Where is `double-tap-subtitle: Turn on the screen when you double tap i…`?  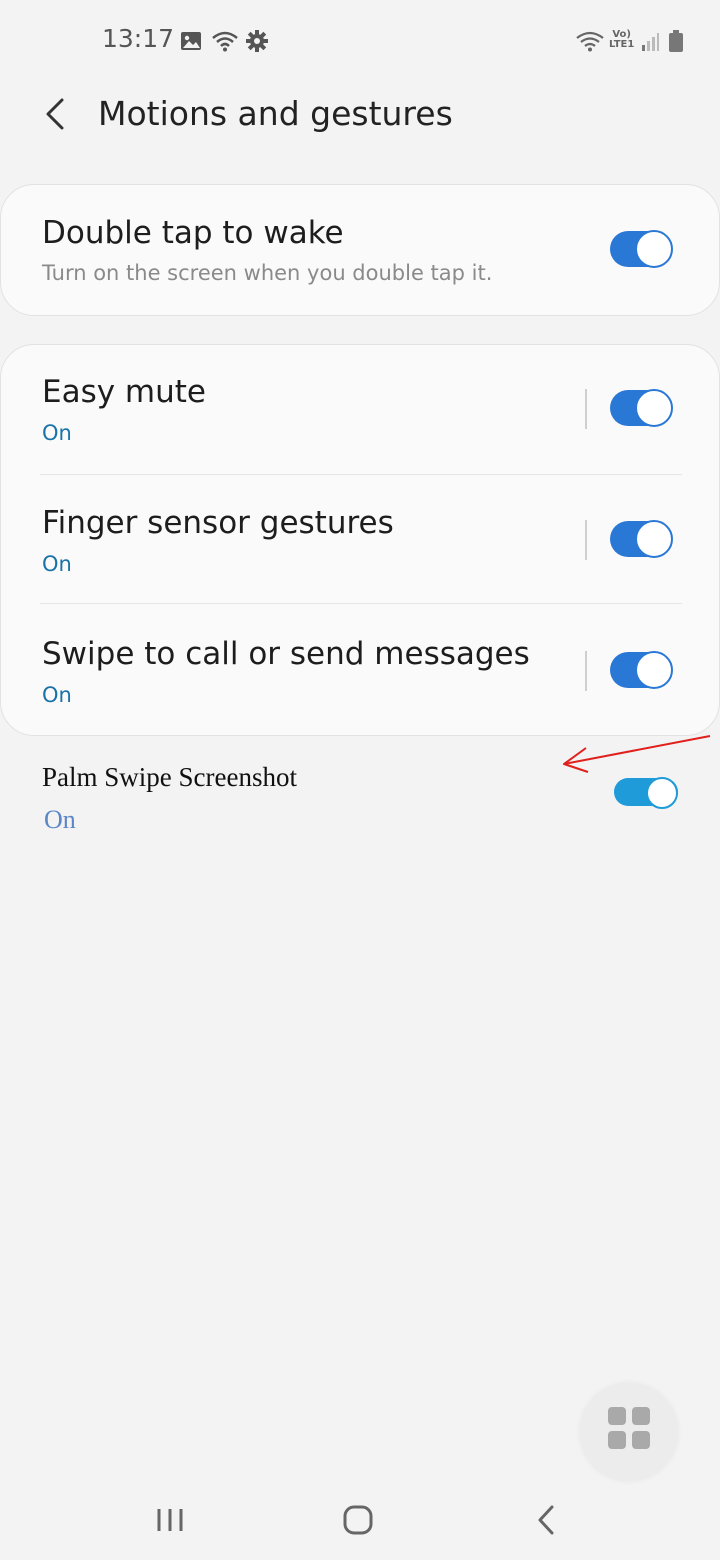
double-tap-subtitle: Turn on the screen when you double tap i… is located at coordinates (267, 273).